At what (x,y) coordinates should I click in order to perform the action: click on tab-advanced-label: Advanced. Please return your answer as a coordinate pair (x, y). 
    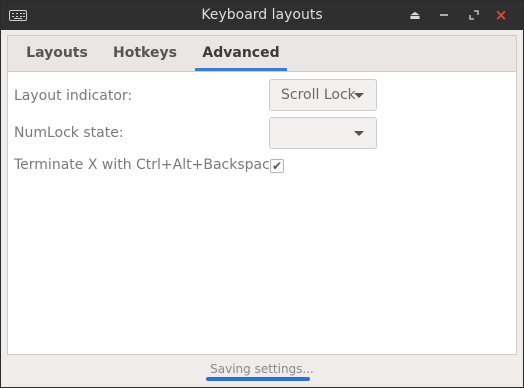
    Looking at the image, I should click on (241, 53).